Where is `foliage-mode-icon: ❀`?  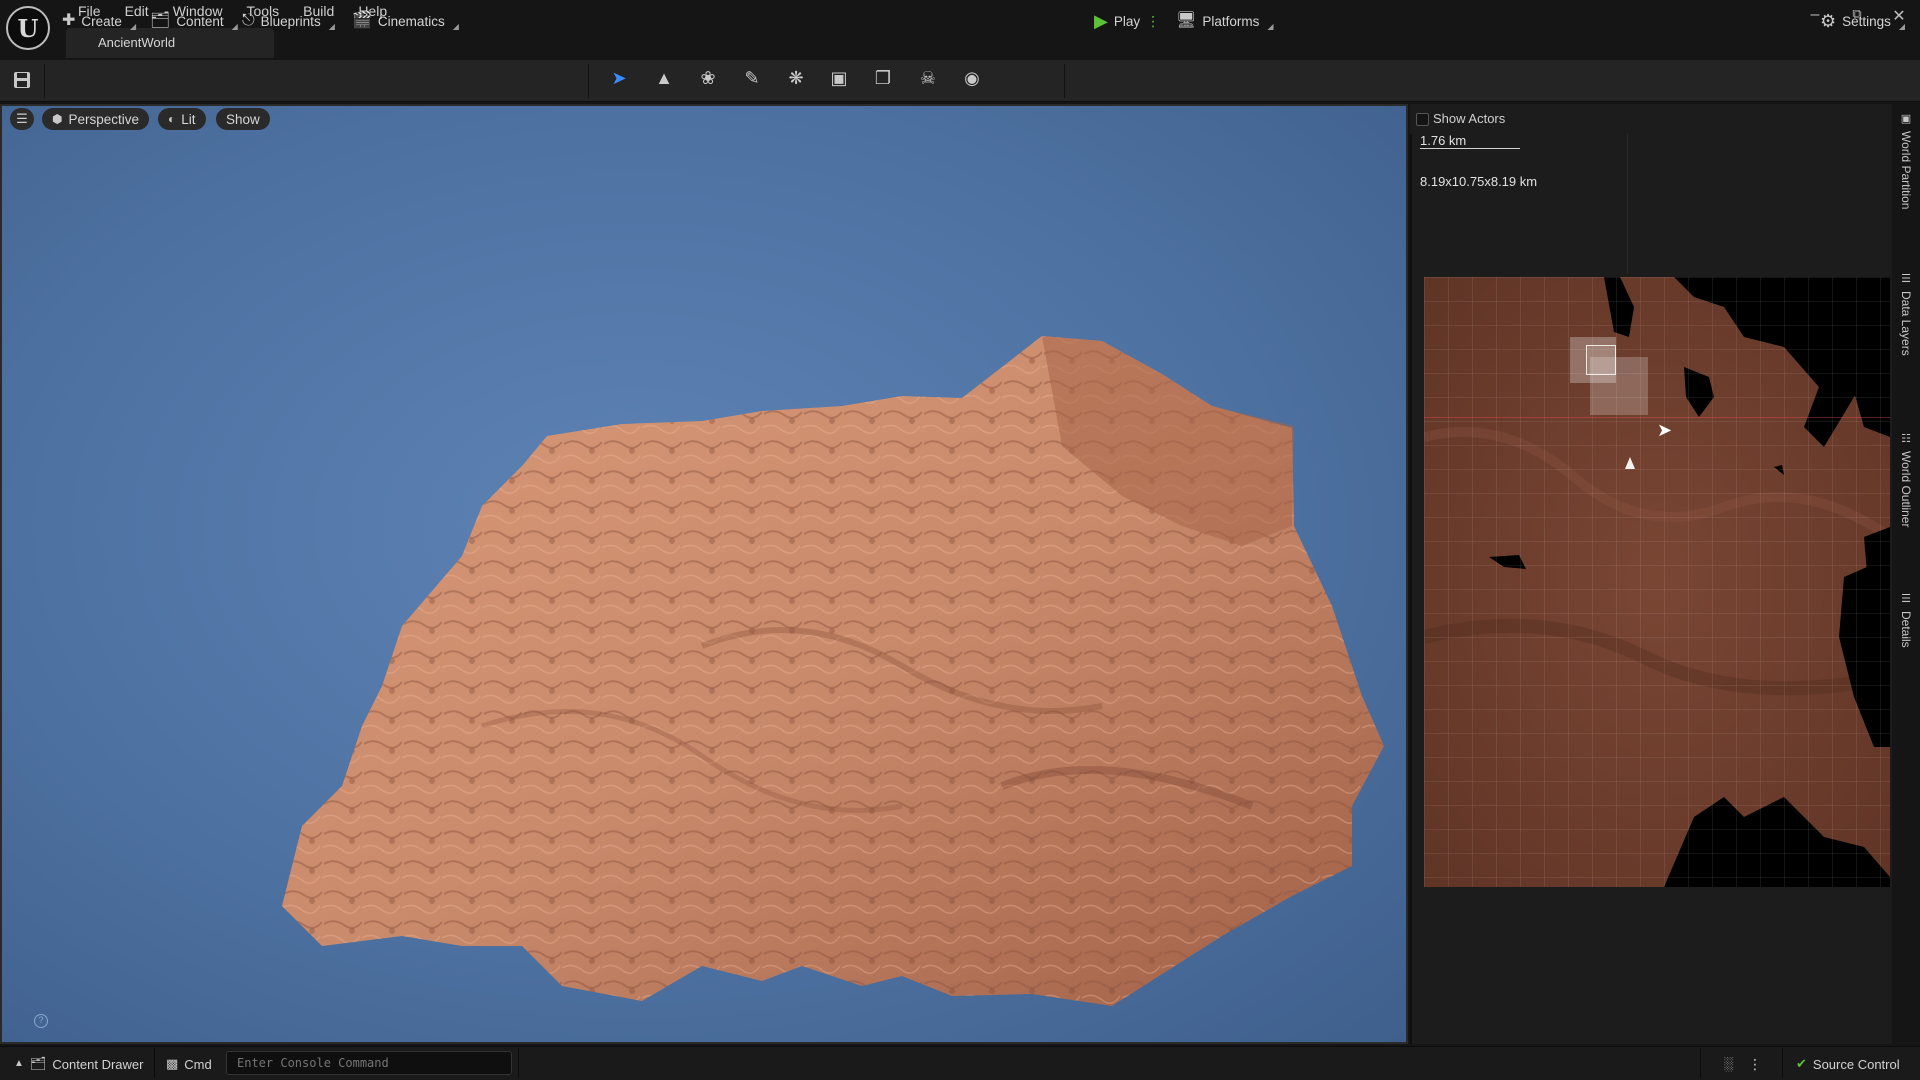 foliage-mode-icon: ❀ is located at coordinates (708, 78).